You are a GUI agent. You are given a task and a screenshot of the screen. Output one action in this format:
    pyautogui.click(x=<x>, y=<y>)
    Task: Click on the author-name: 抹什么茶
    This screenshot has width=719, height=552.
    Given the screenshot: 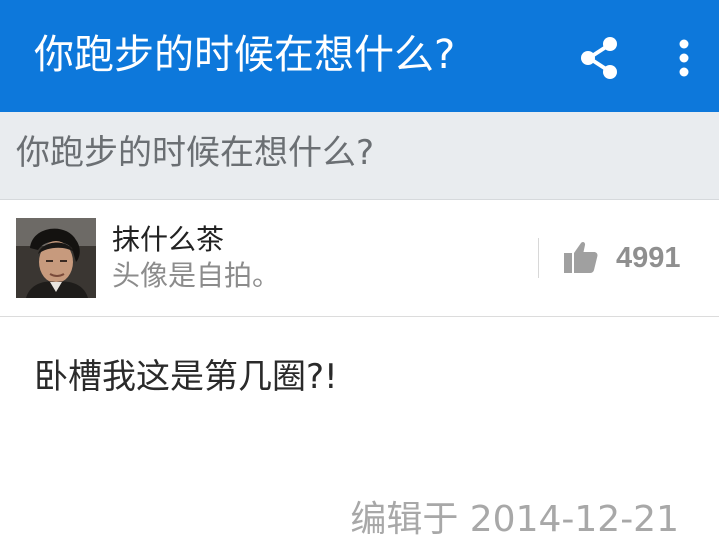 What is the action you would take?
    pyautogui.click(x=168, y=240)
    